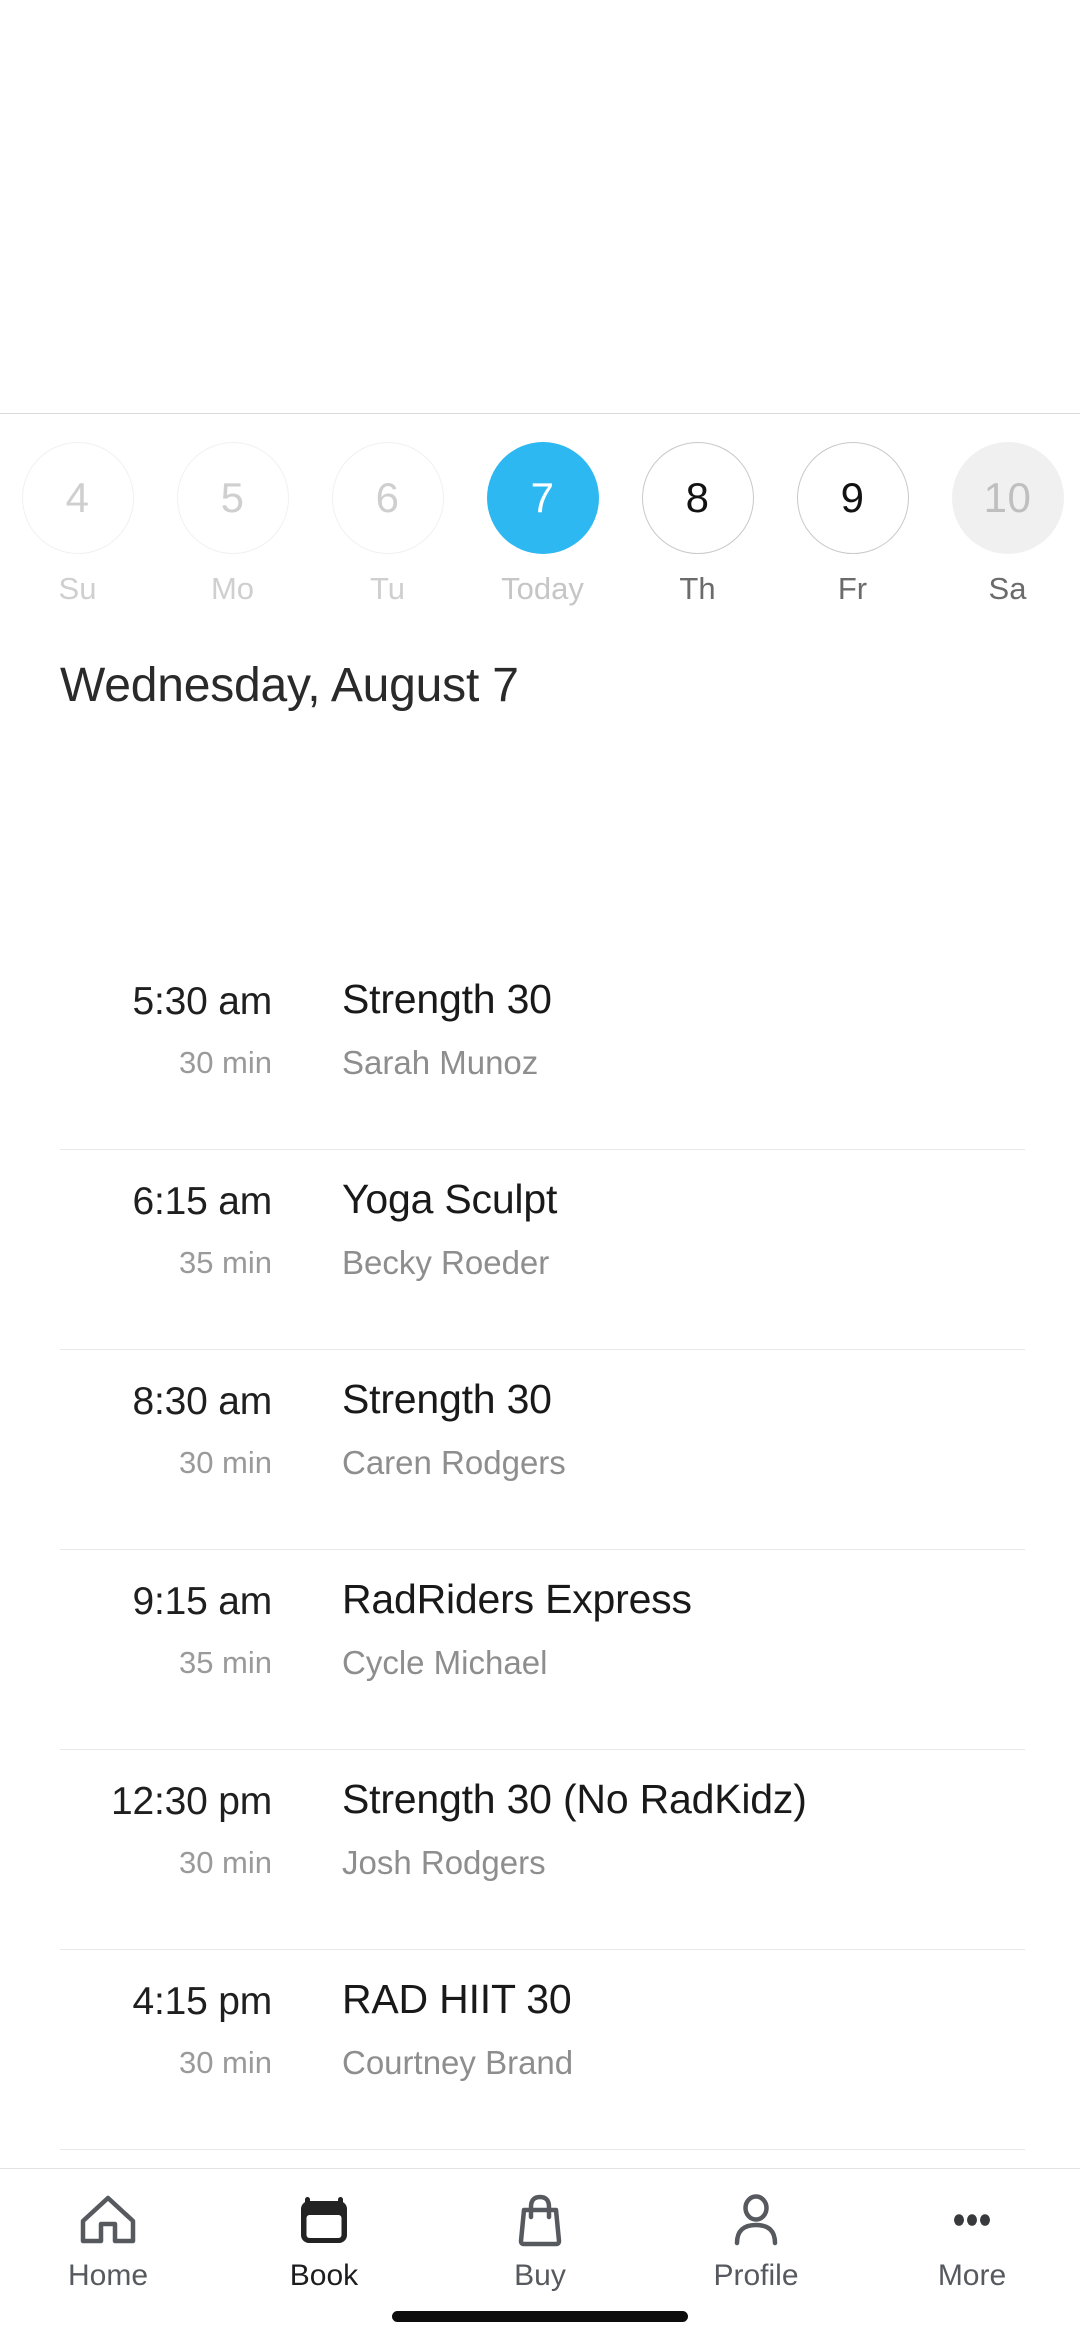 This screenshot has height=2340, width=1080. What do you see at coordinates (685, 1016) in the screenshot?
I see `class-info-column: Strength 30 Sarah Munoz` at bounding box center [685, 1016].